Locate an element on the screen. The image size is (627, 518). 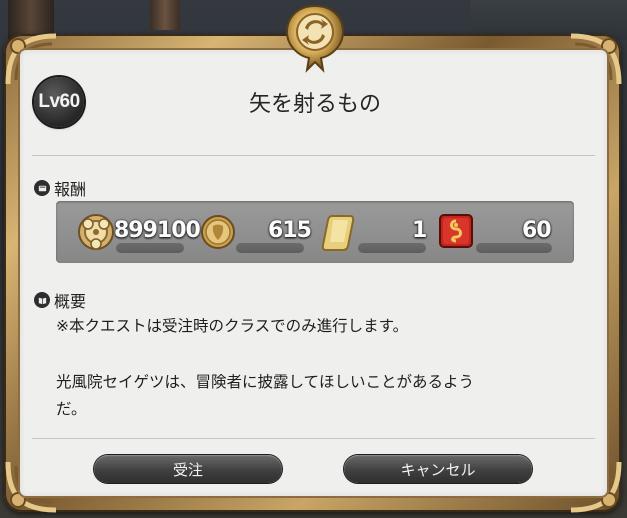
summary-section-icon is located at coordinates (42, 300).